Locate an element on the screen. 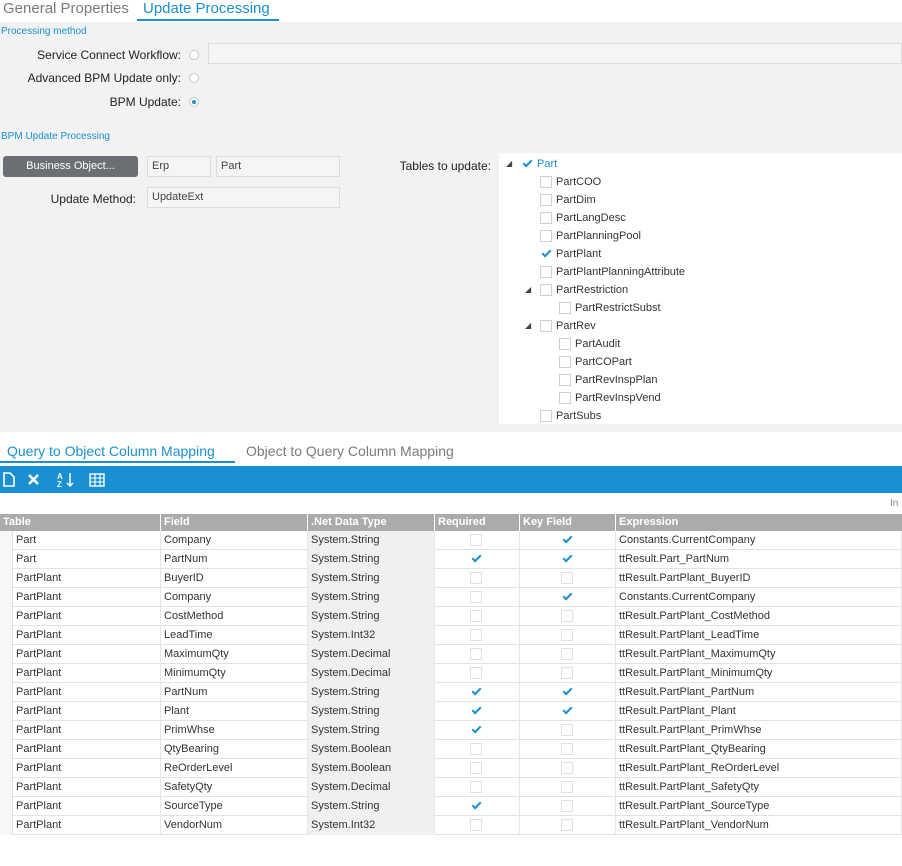 Image resolution: width=902 pixels, height=866 pixels. cell-expression: ttResult.PartPlant_PrimWhse is located at coordinates (759, 730).